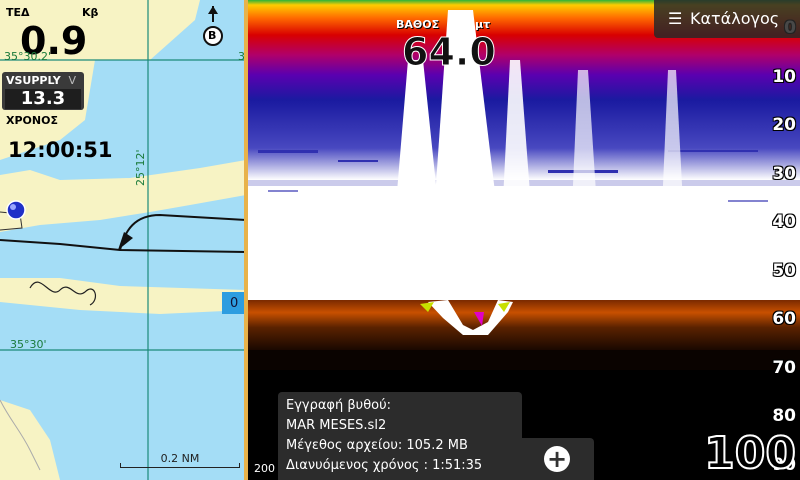 This screenshot has height=480, width=800. Describe the element at coordinates (28, 56) in the screenshot. I see `coord-top: 35°30.2'` at that location.